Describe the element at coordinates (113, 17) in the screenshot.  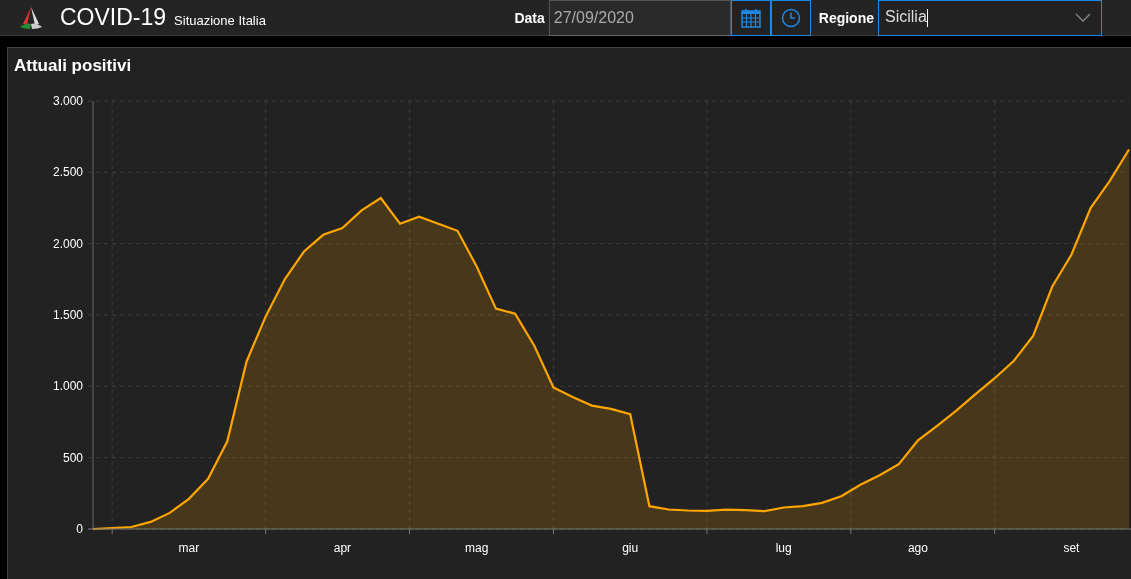
I see `app-title: COVID-19` at that location.